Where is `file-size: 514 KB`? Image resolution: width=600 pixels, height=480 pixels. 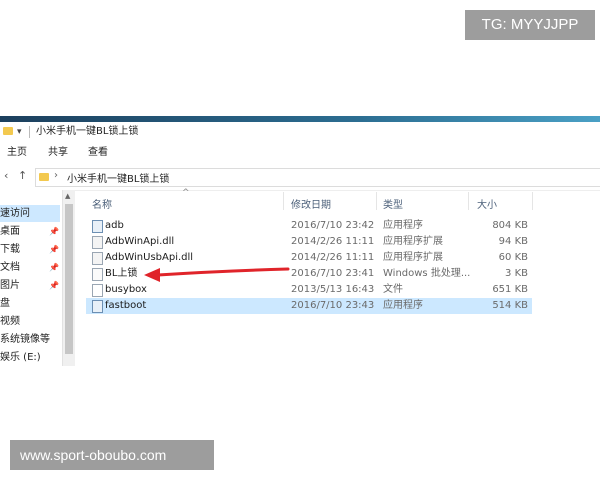 file-size: 514 KB is located at coordinates (510, 305).